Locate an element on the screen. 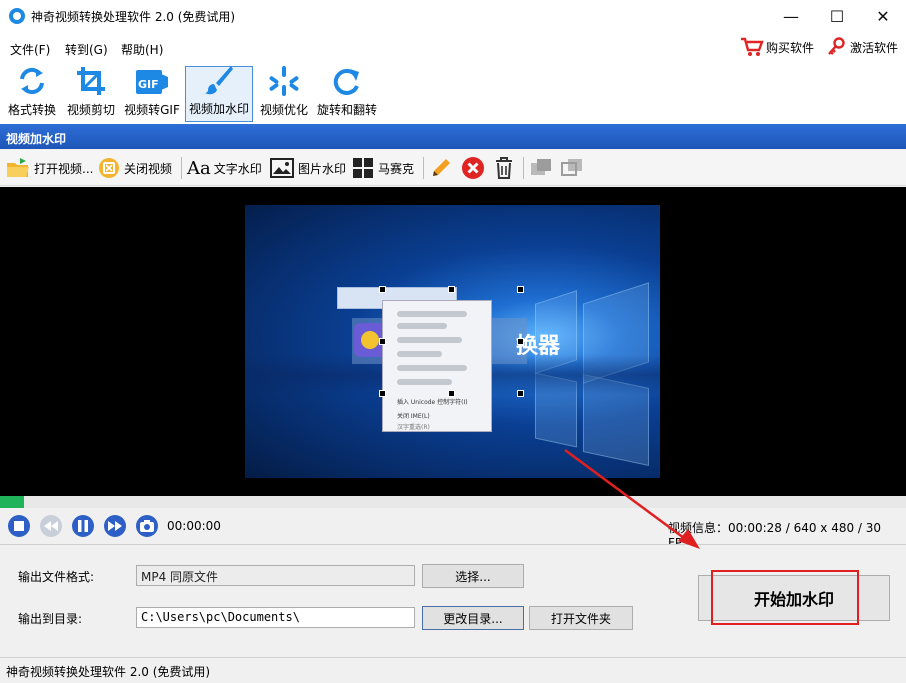  output-format-label: 输出文件格式: is located at coordinates (56, 577).